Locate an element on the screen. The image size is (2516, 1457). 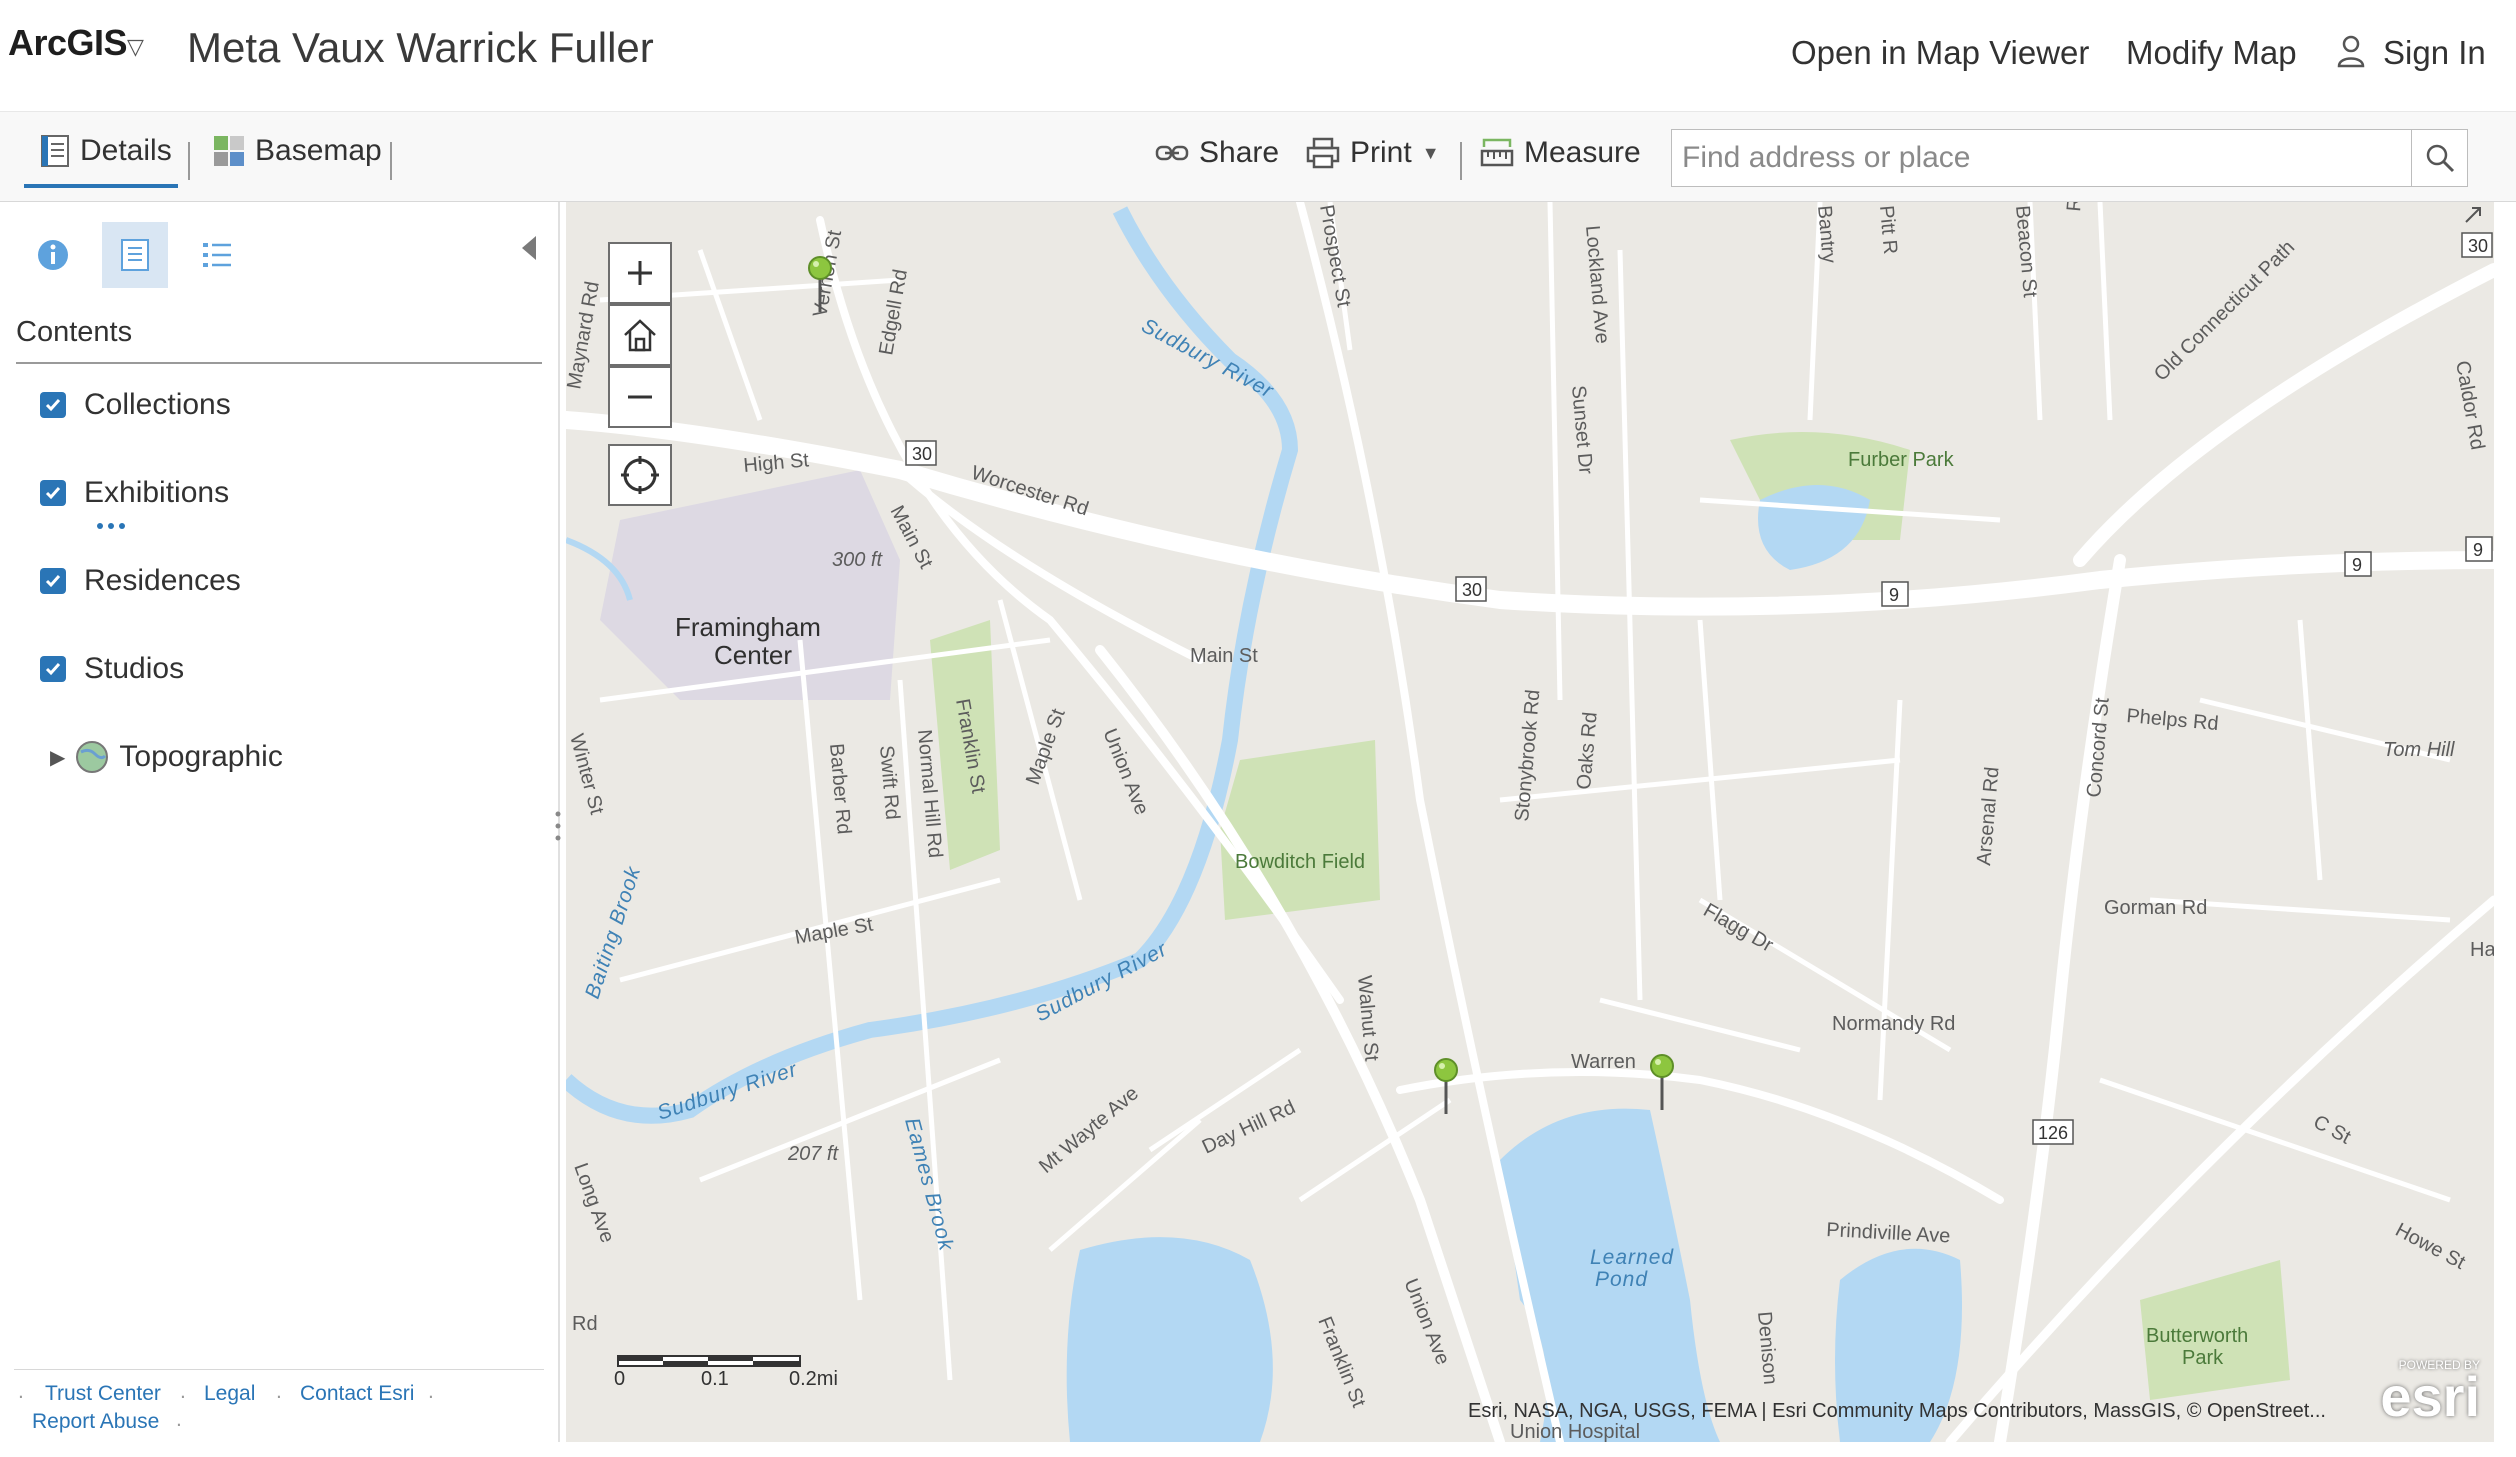
print-button: Print ▼ is located at coordinates (1373, 153).